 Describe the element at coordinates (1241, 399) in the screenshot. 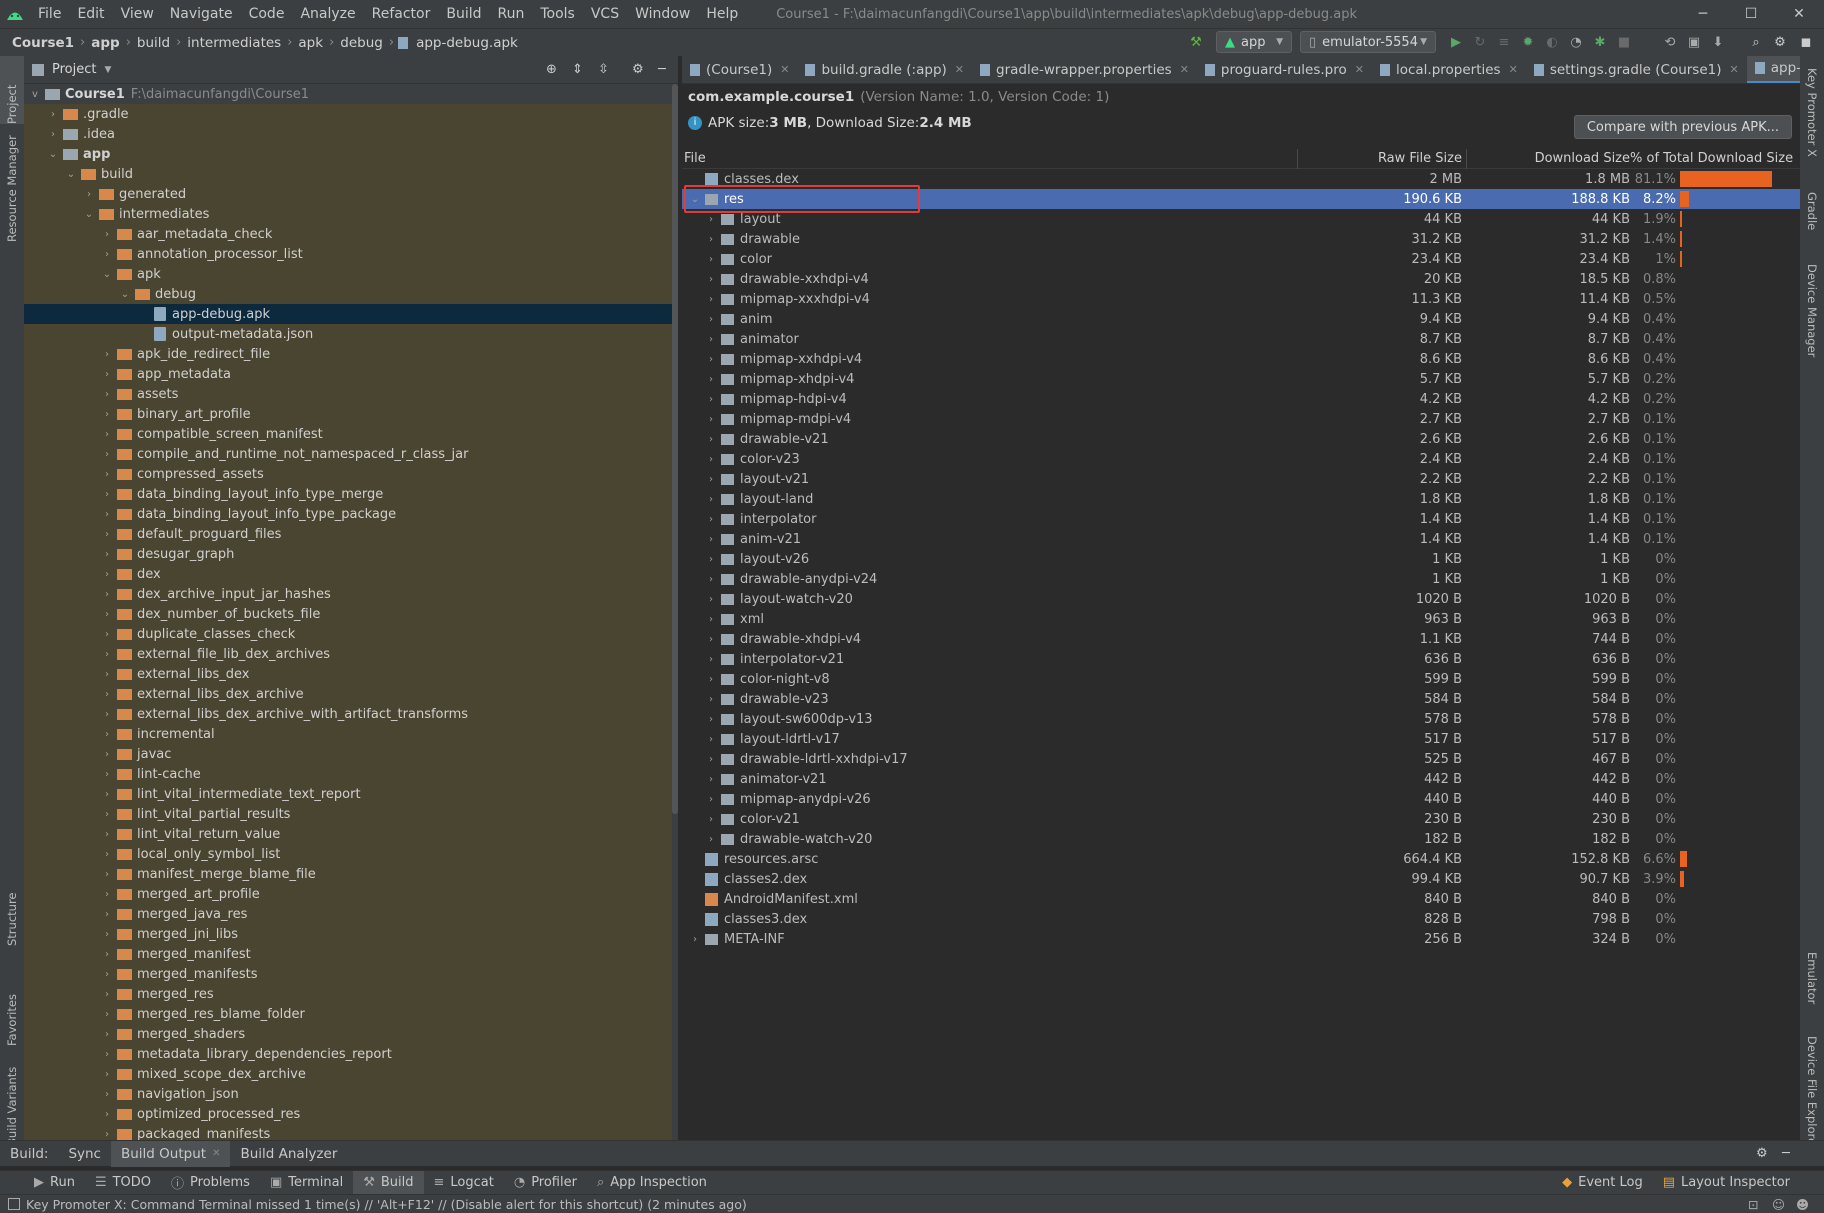

I see `table-row: › mipmap-hdpi-v4 4.2 KB 4.2 KB 0.2%` at that location.